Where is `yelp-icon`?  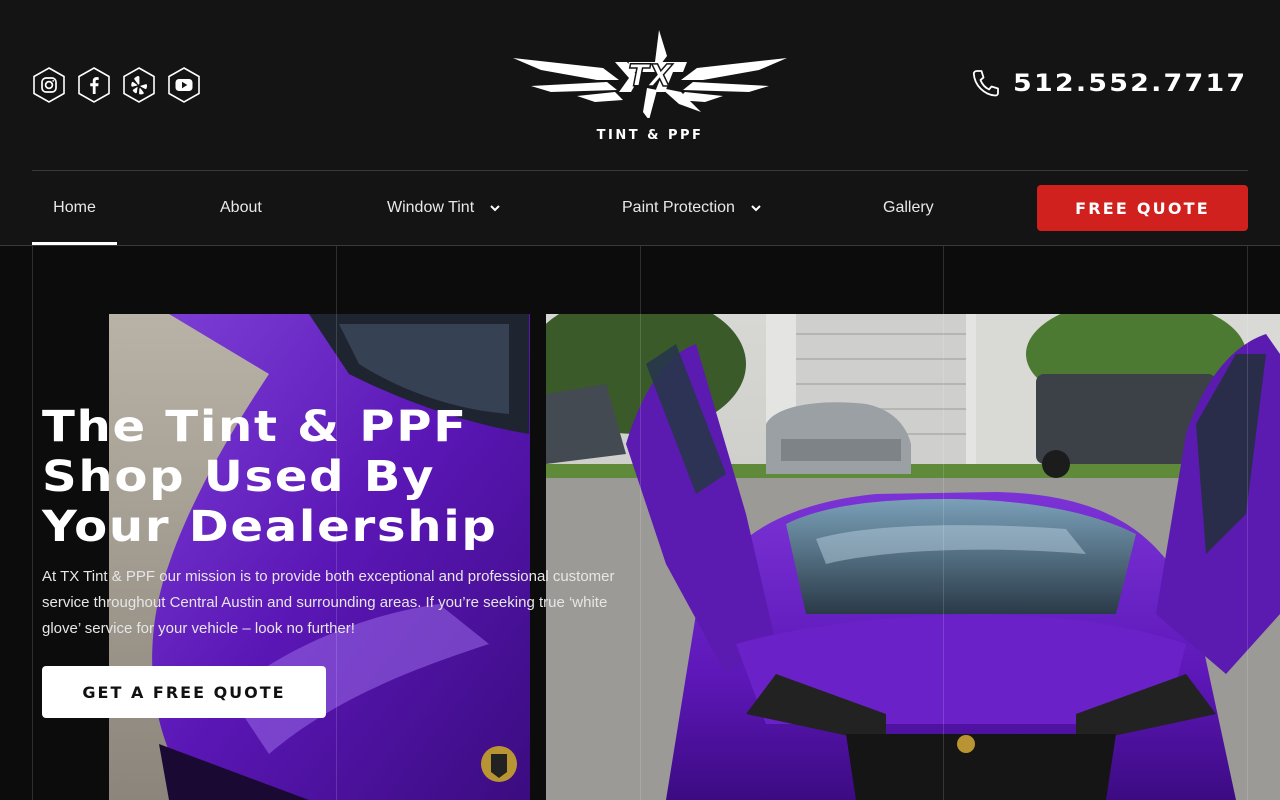
yelp-icon is located at coordinates (139, 85).